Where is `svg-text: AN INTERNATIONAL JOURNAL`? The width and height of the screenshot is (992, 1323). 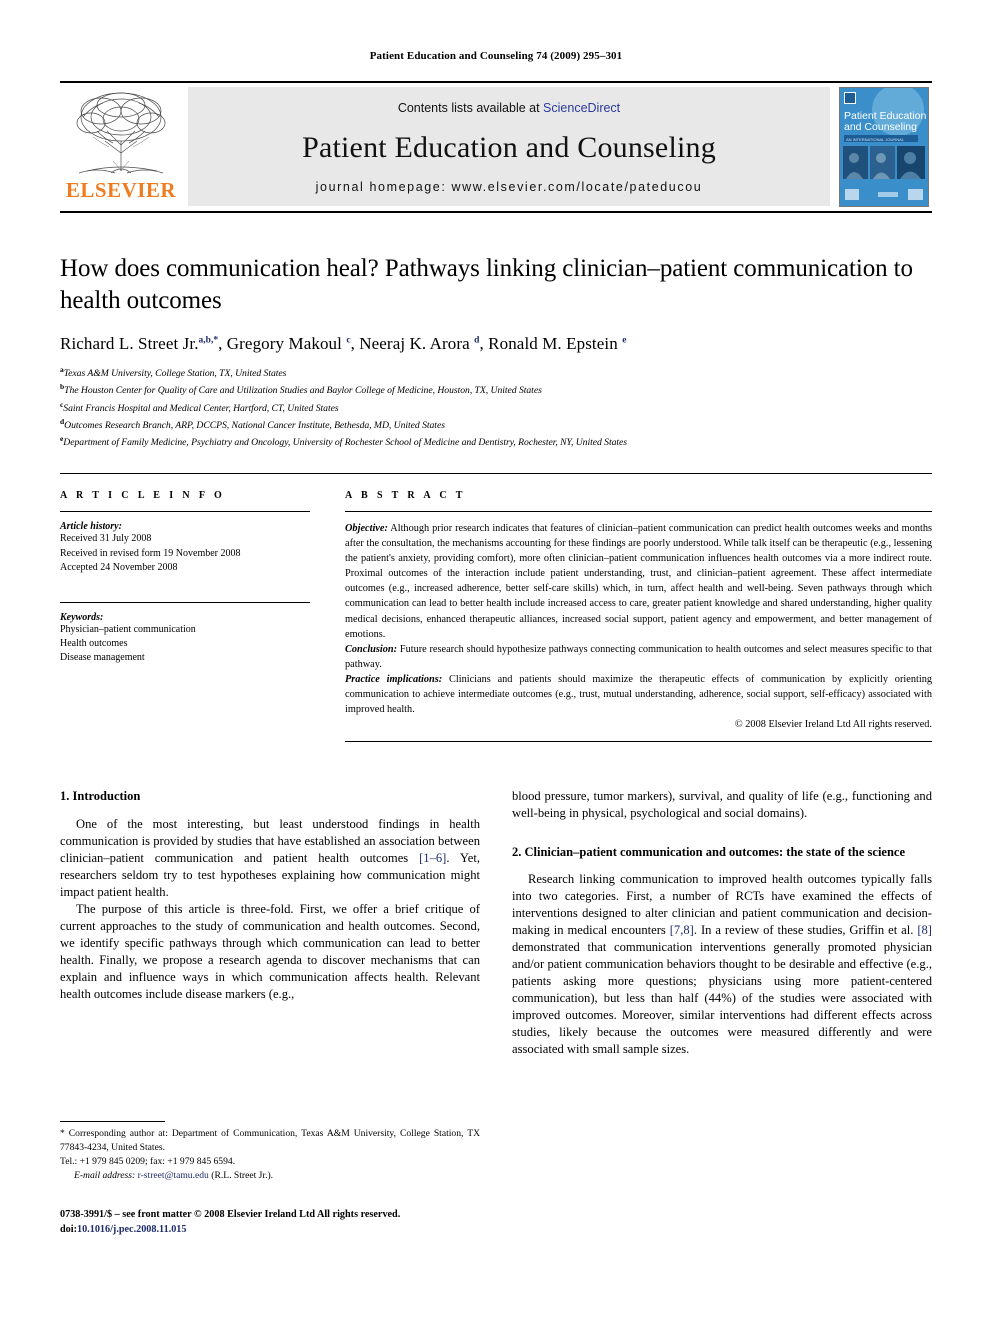
svg-text: AN INTERNATIONAL JOURNAL is located at coordinates (875, 139).